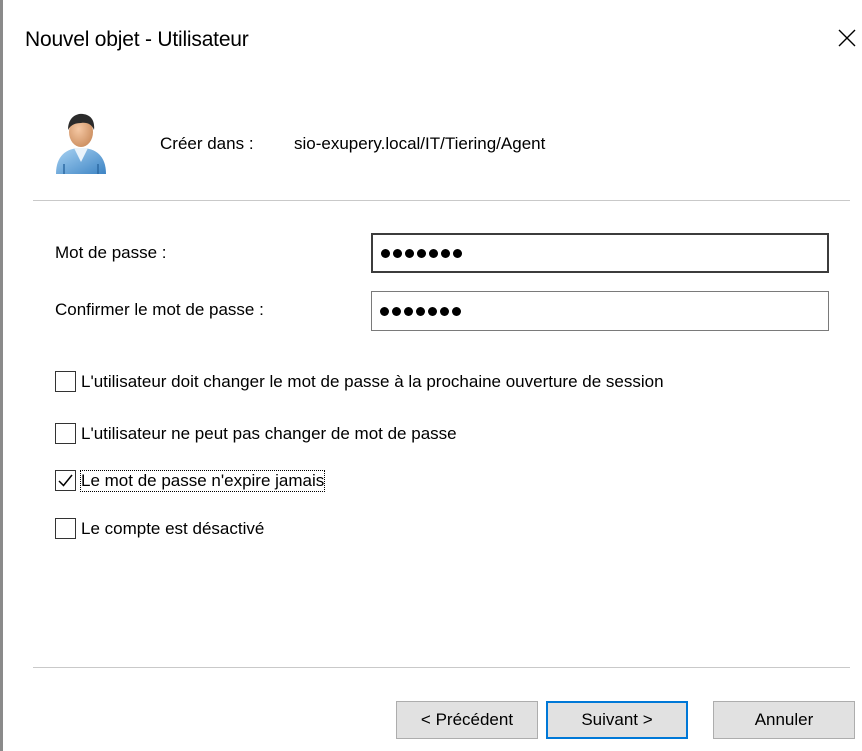 The image size is (862, 751). What do you see at coordinates (441, 200) in the screenshot?
I see `header-separator` at bounding box center [441, 200].